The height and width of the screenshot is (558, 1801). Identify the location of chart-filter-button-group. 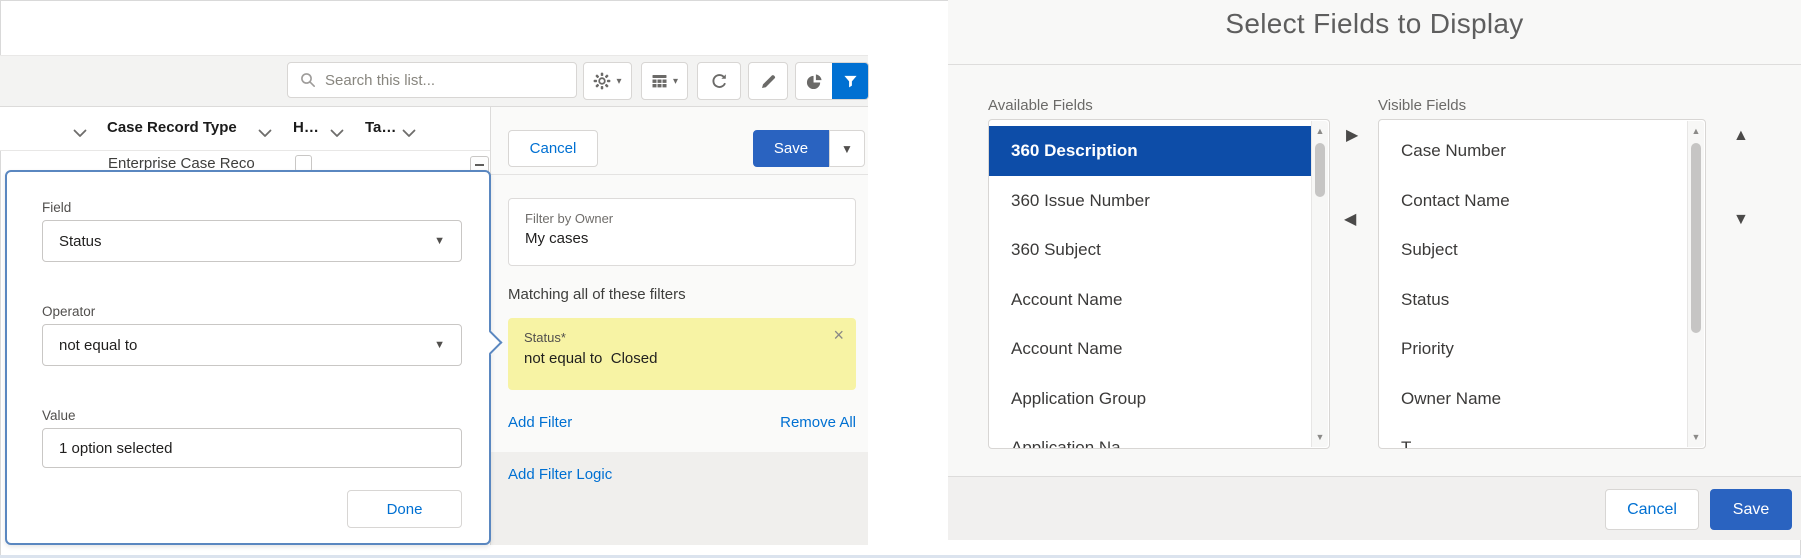
(832, 81).